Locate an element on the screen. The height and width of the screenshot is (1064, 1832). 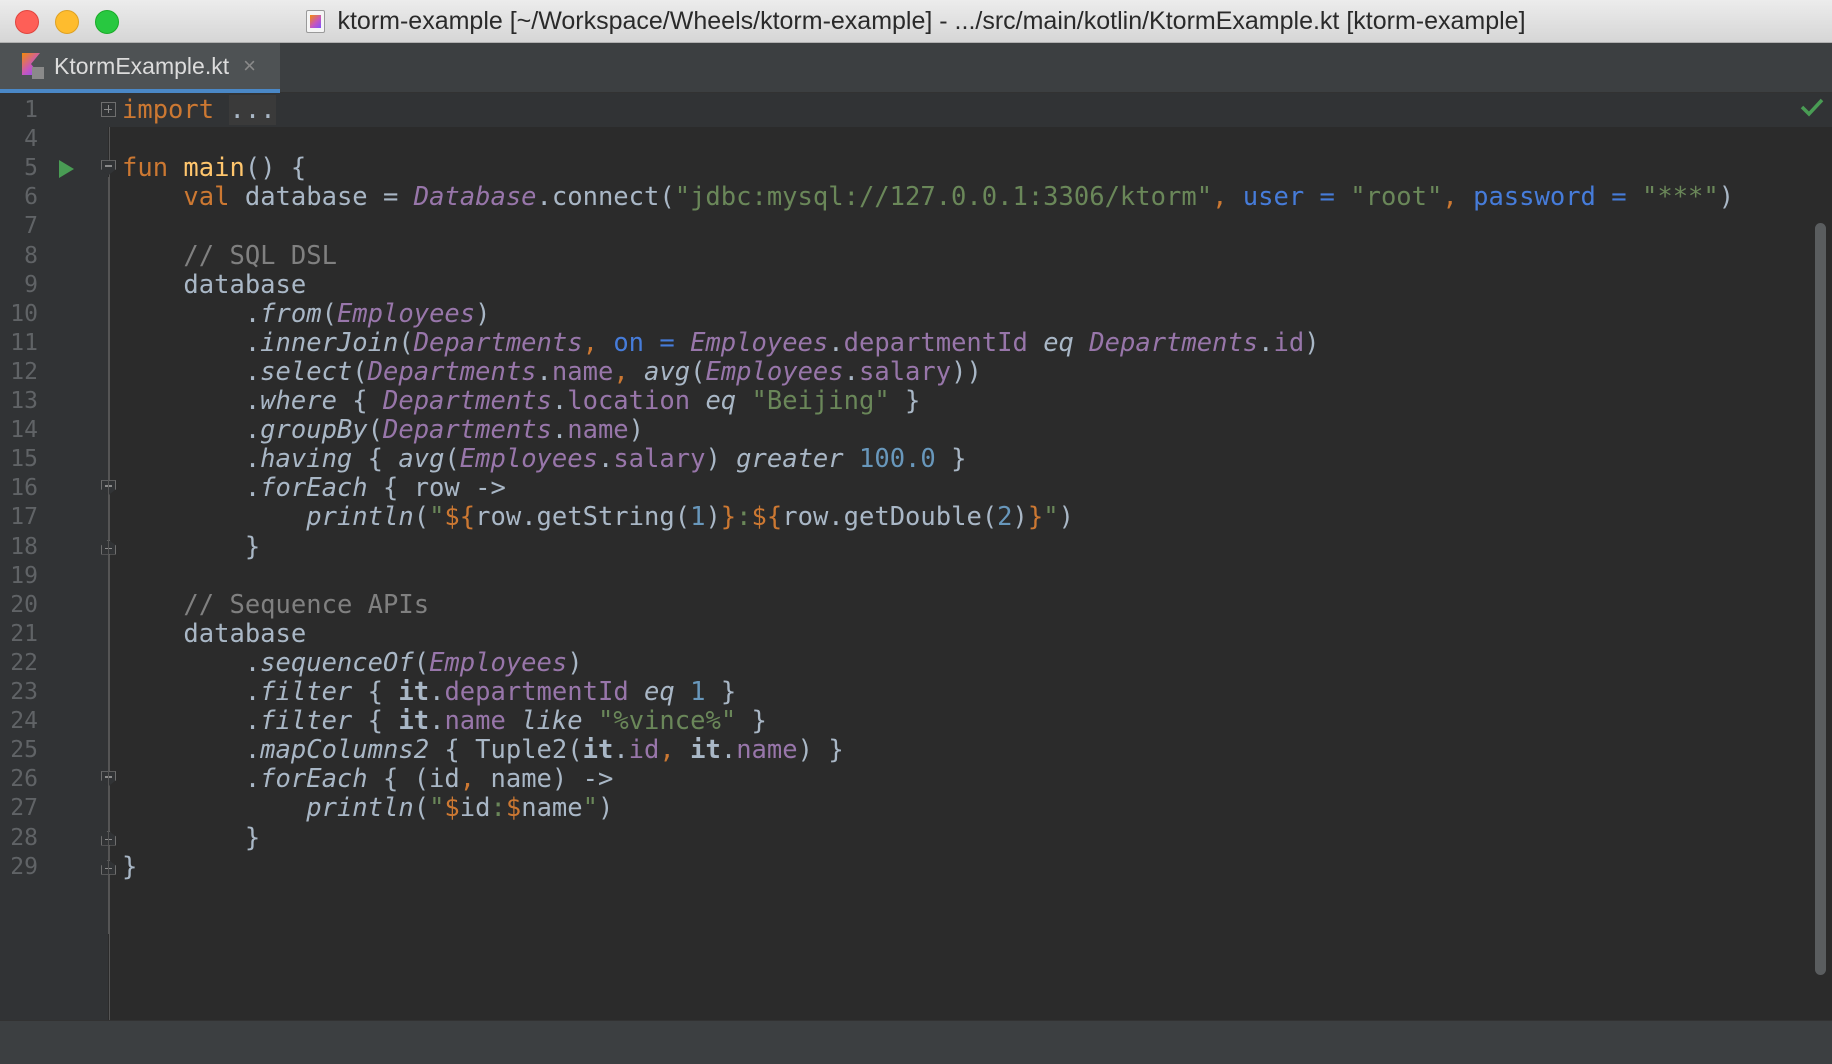
kotlin-file-icon is located at coordinates (33, 66).